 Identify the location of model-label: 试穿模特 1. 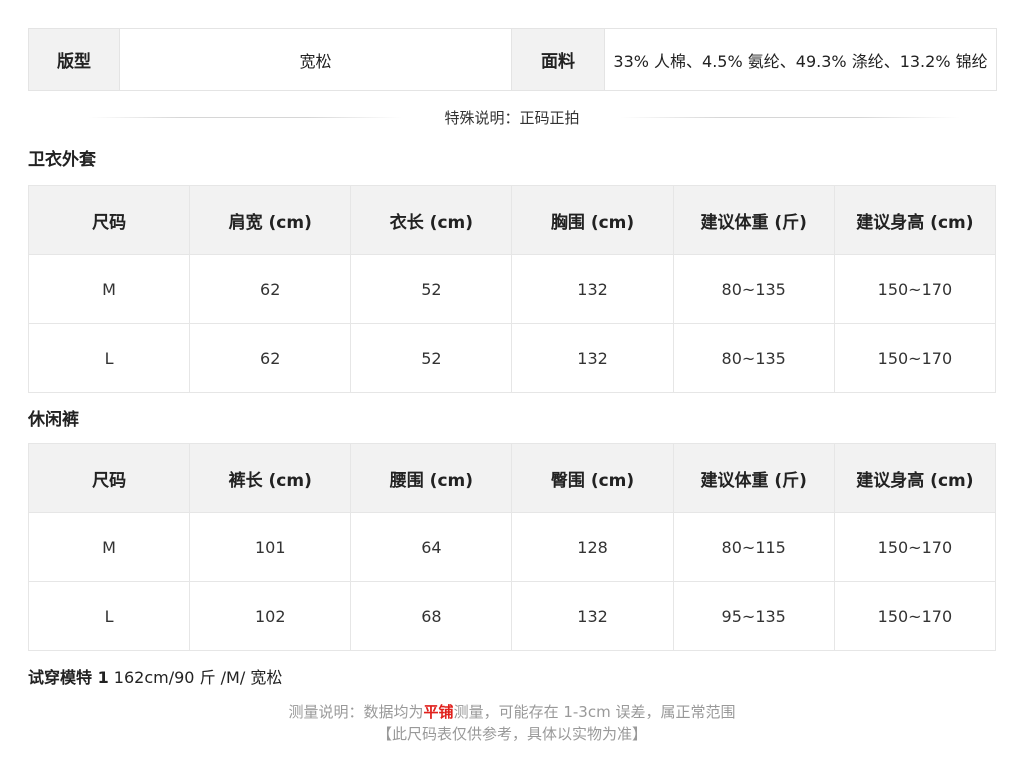
(68, 677).